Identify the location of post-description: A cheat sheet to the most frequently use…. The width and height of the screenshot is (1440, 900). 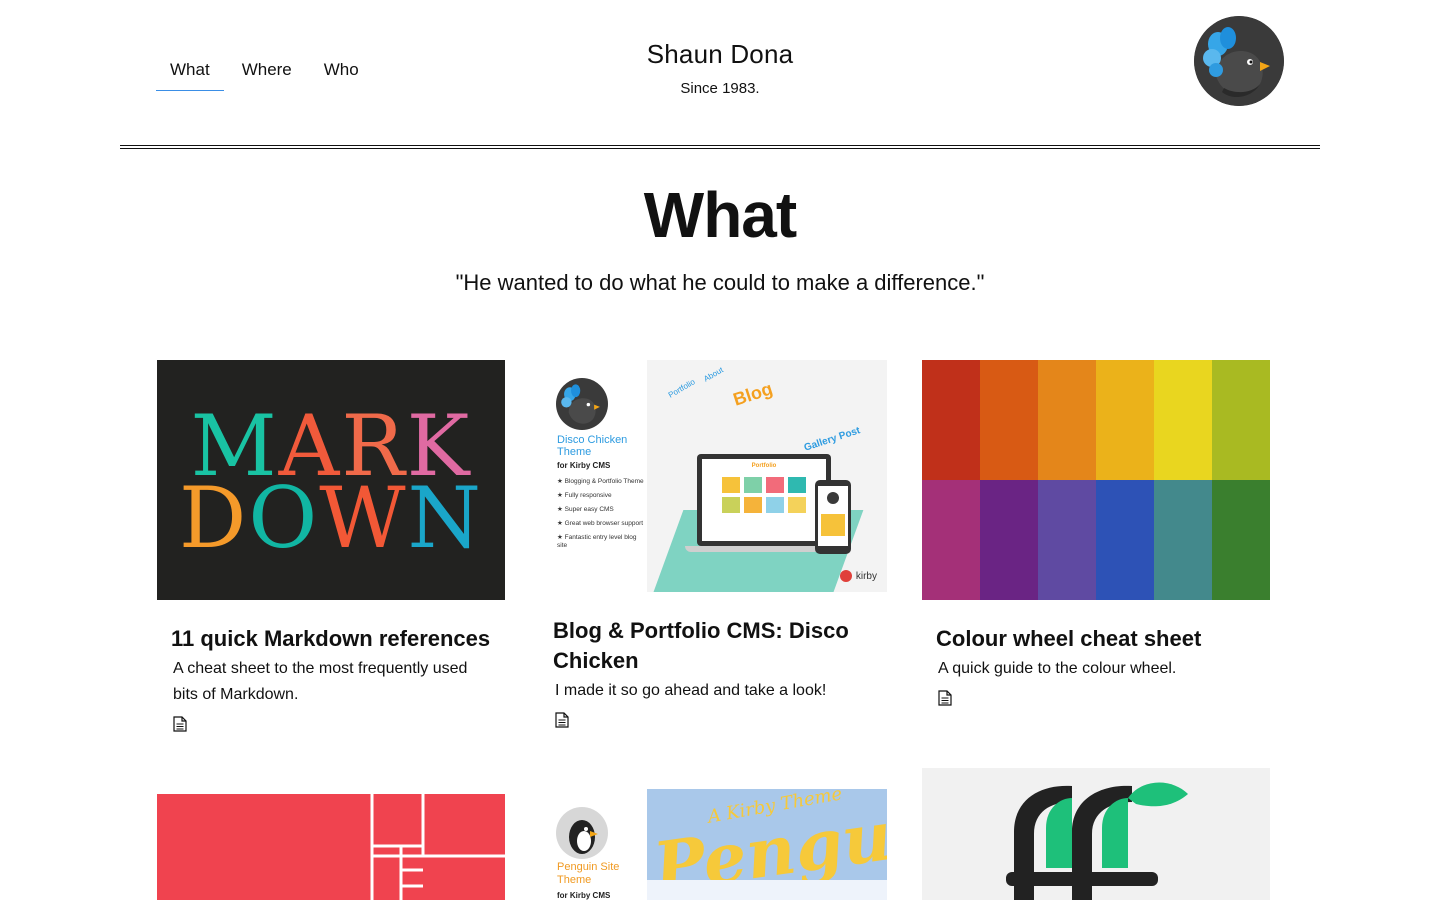
(320, 681).